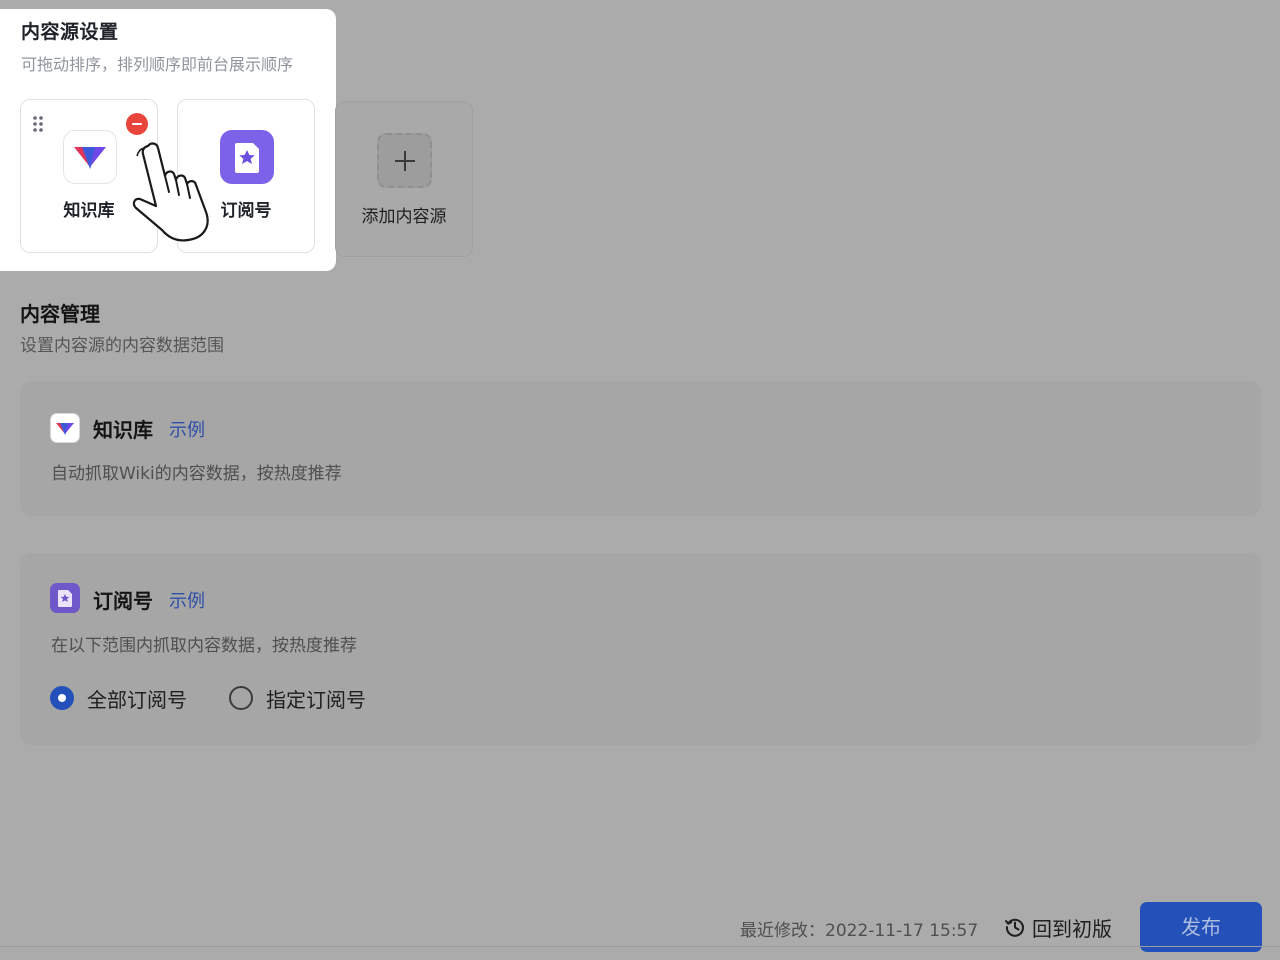 The width and height of the screenshot is (1280, 960). I want to click on subscription-card-title: 订阅号, so click(123, 601).